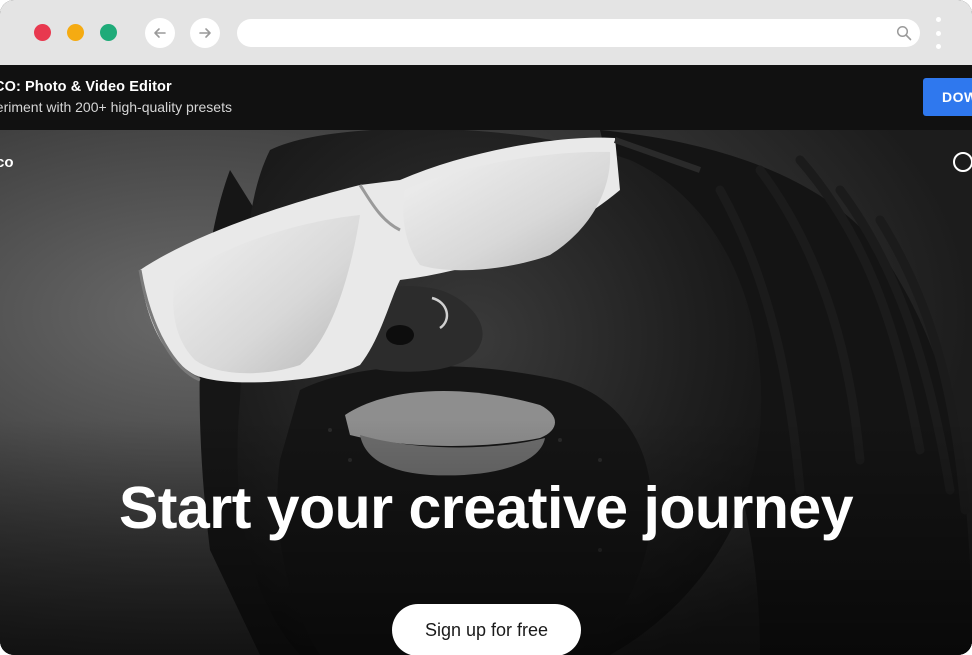  I want to click on site-brand-logo: co, so click(7, 162).